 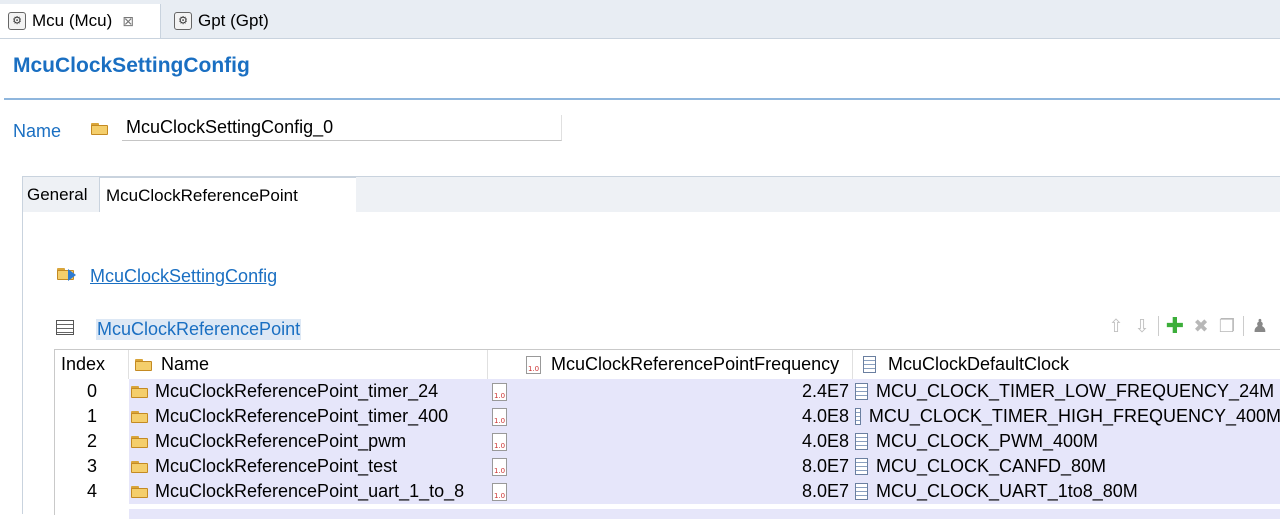 I want to click on editor-tab-gpt-label: Gpt (Gpt), so click(x=233, y=20).